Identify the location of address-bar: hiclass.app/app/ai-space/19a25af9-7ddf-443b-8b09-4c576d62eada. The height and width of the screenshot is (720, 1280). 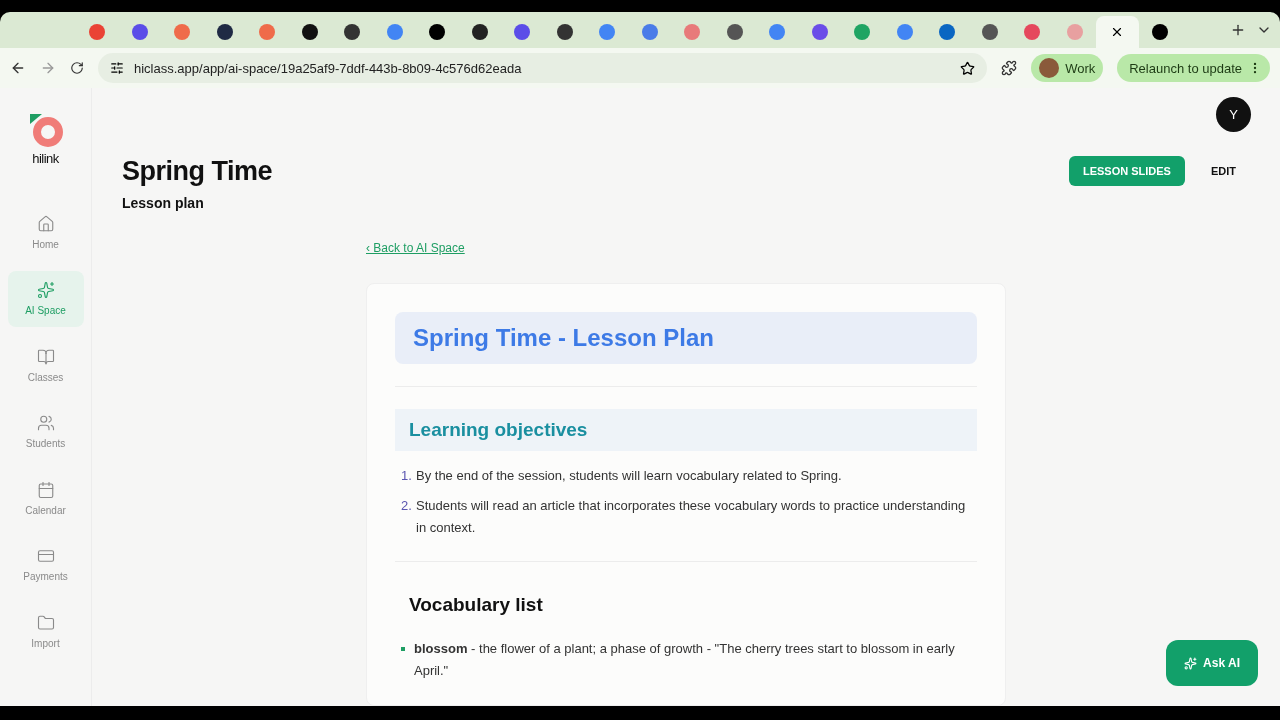
(543, 68).